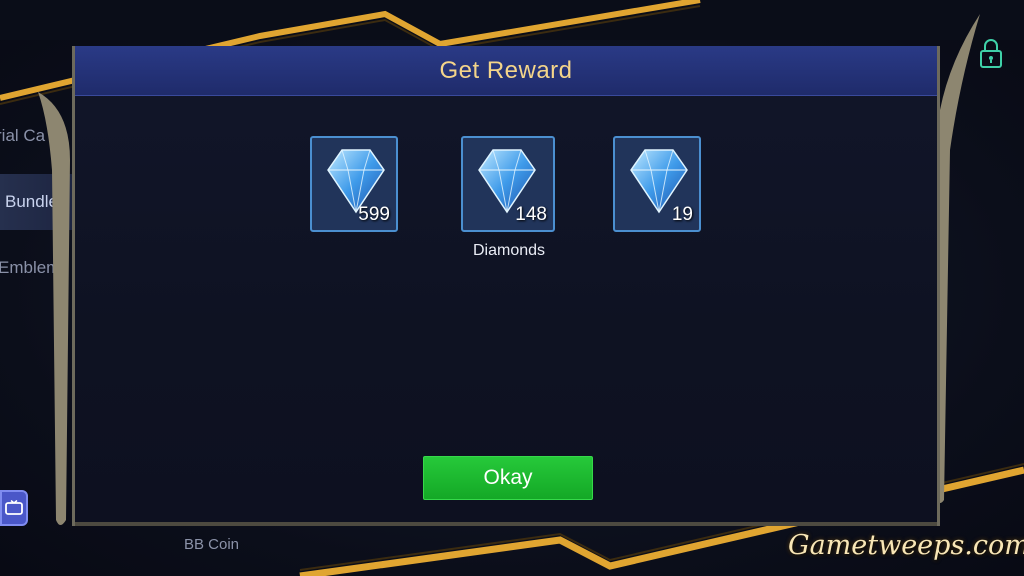 This screenshot has width=1024, height=576. What do you see at coordinates (682, 214) in the screenshot?
I see `reward-quantity: 19` at bounding box center [682, 214].